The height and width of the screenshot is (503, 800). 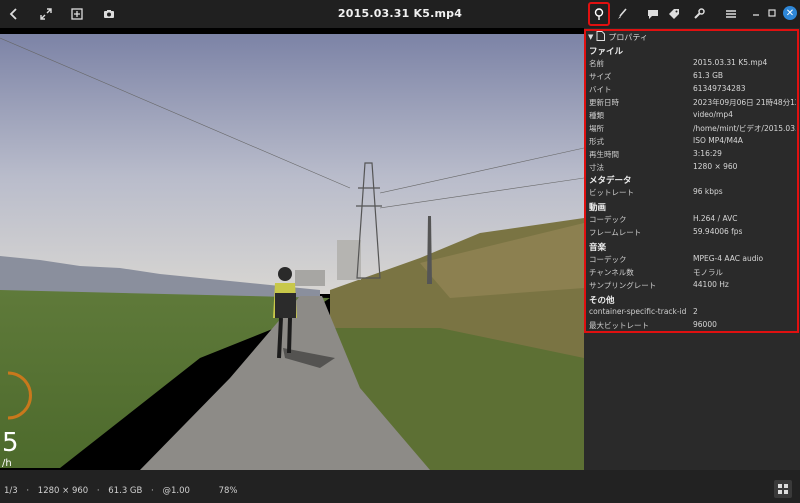 What do you see at coordinates (606, 52) in the screenshot?
I see `section-heading: ファイル` at bounding box center [606, 52].